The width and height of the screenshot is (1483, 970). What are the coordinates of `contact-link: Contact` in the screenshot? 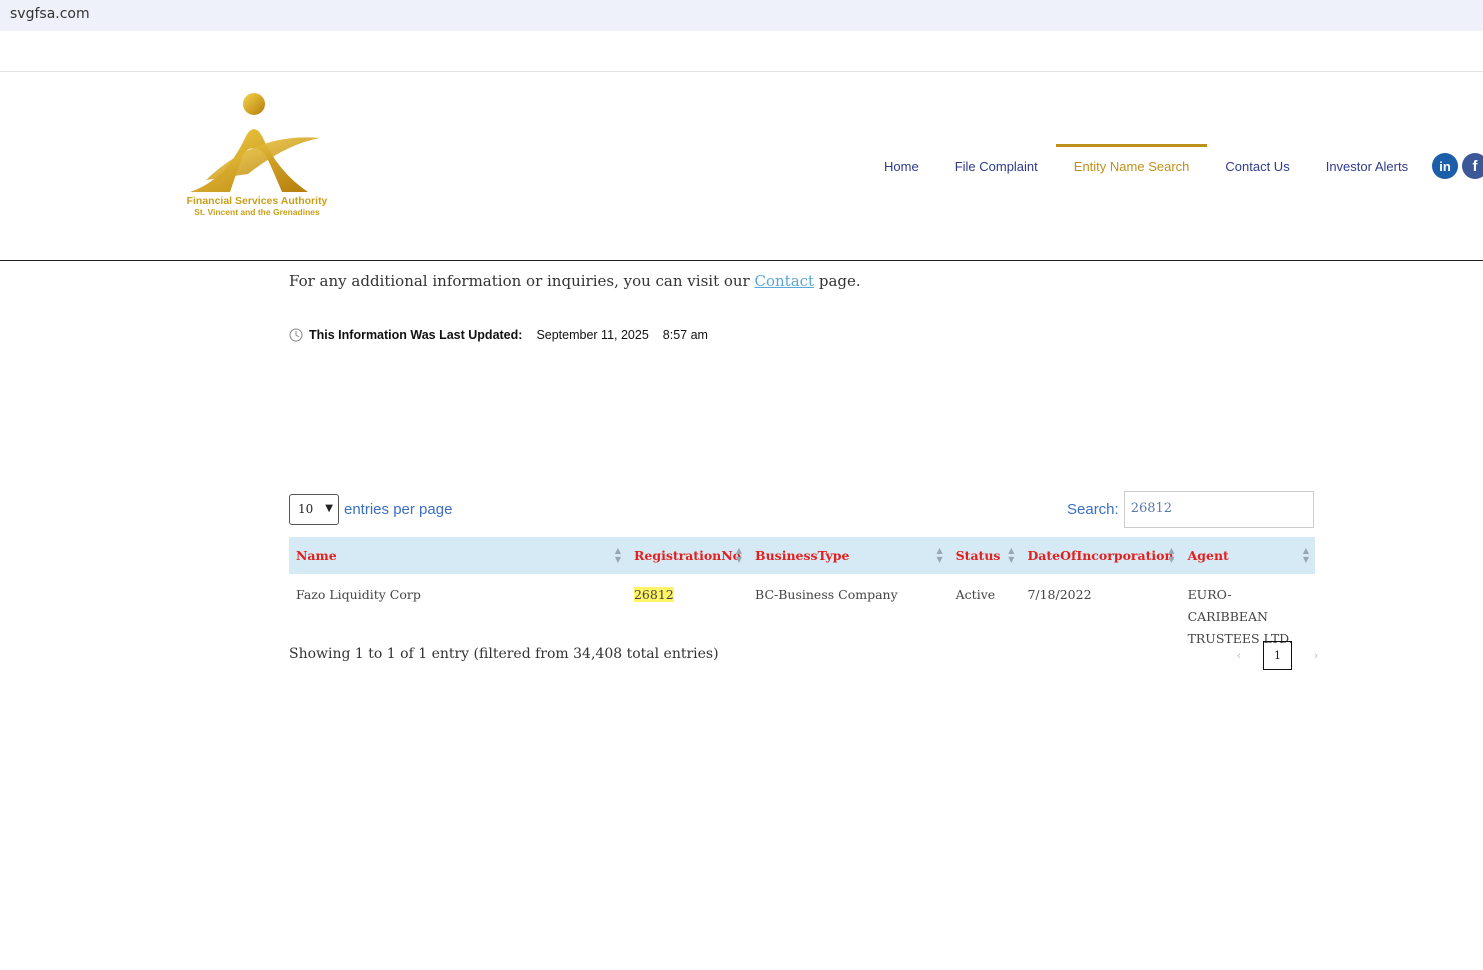 It's located at (785, 281).